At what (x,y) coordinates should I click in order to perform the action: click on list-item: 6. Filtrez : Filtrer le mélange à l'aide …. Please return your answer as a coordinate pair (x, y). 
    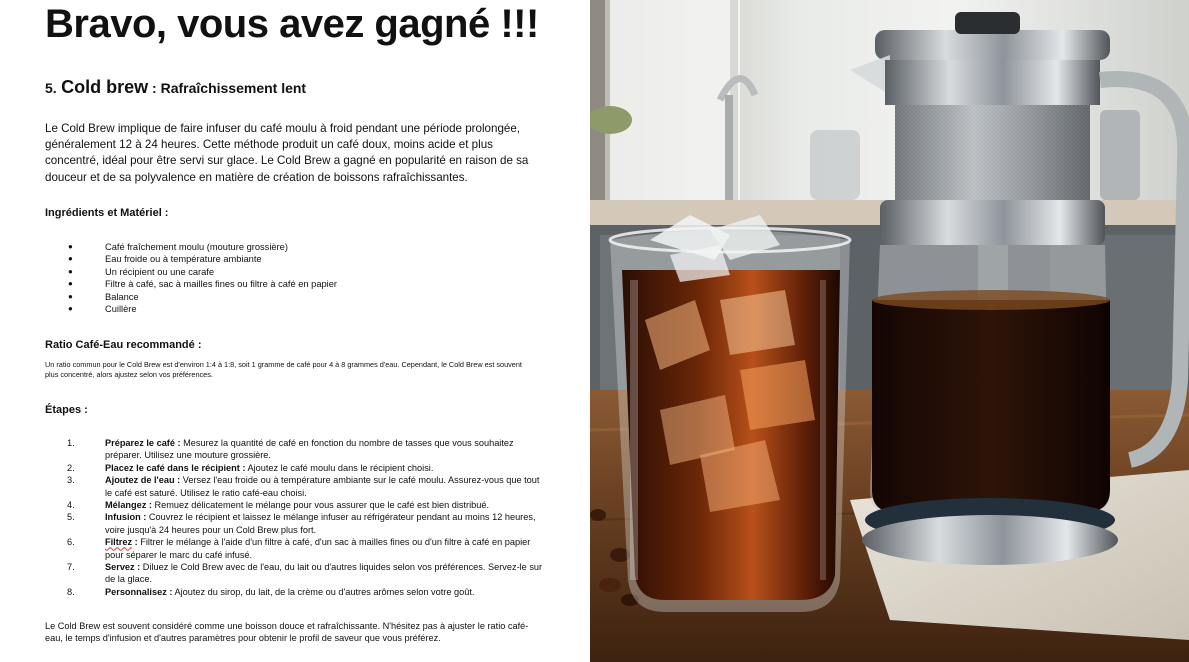
    Looking at the image, I should click on (295, 548).